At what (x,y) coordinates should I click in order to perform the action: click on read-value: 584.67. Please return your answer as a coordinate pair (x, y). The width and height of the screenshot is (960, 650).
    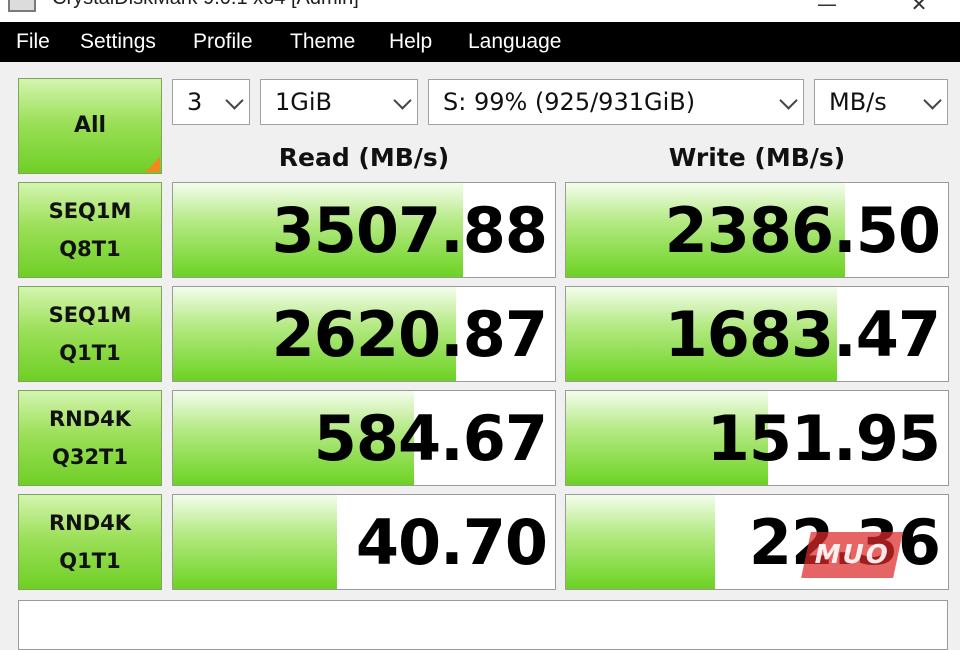
    Looking at the image, I should click on (430, 438).